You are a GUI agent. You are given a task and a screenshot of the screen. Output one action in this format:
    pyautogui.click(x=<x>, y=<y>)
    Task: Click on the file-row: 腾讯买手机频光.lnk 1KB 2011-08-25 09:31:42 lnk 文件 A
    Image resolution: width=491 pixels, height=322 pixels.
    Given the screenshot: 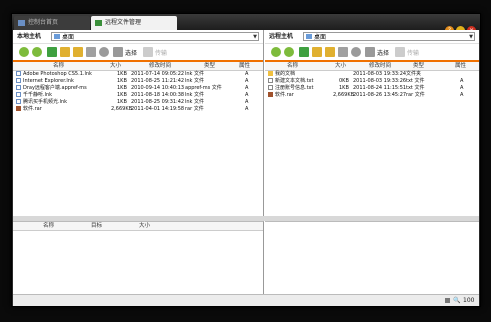 What is the action you would take?
    pyautogui.click(x=138, y=102)
    